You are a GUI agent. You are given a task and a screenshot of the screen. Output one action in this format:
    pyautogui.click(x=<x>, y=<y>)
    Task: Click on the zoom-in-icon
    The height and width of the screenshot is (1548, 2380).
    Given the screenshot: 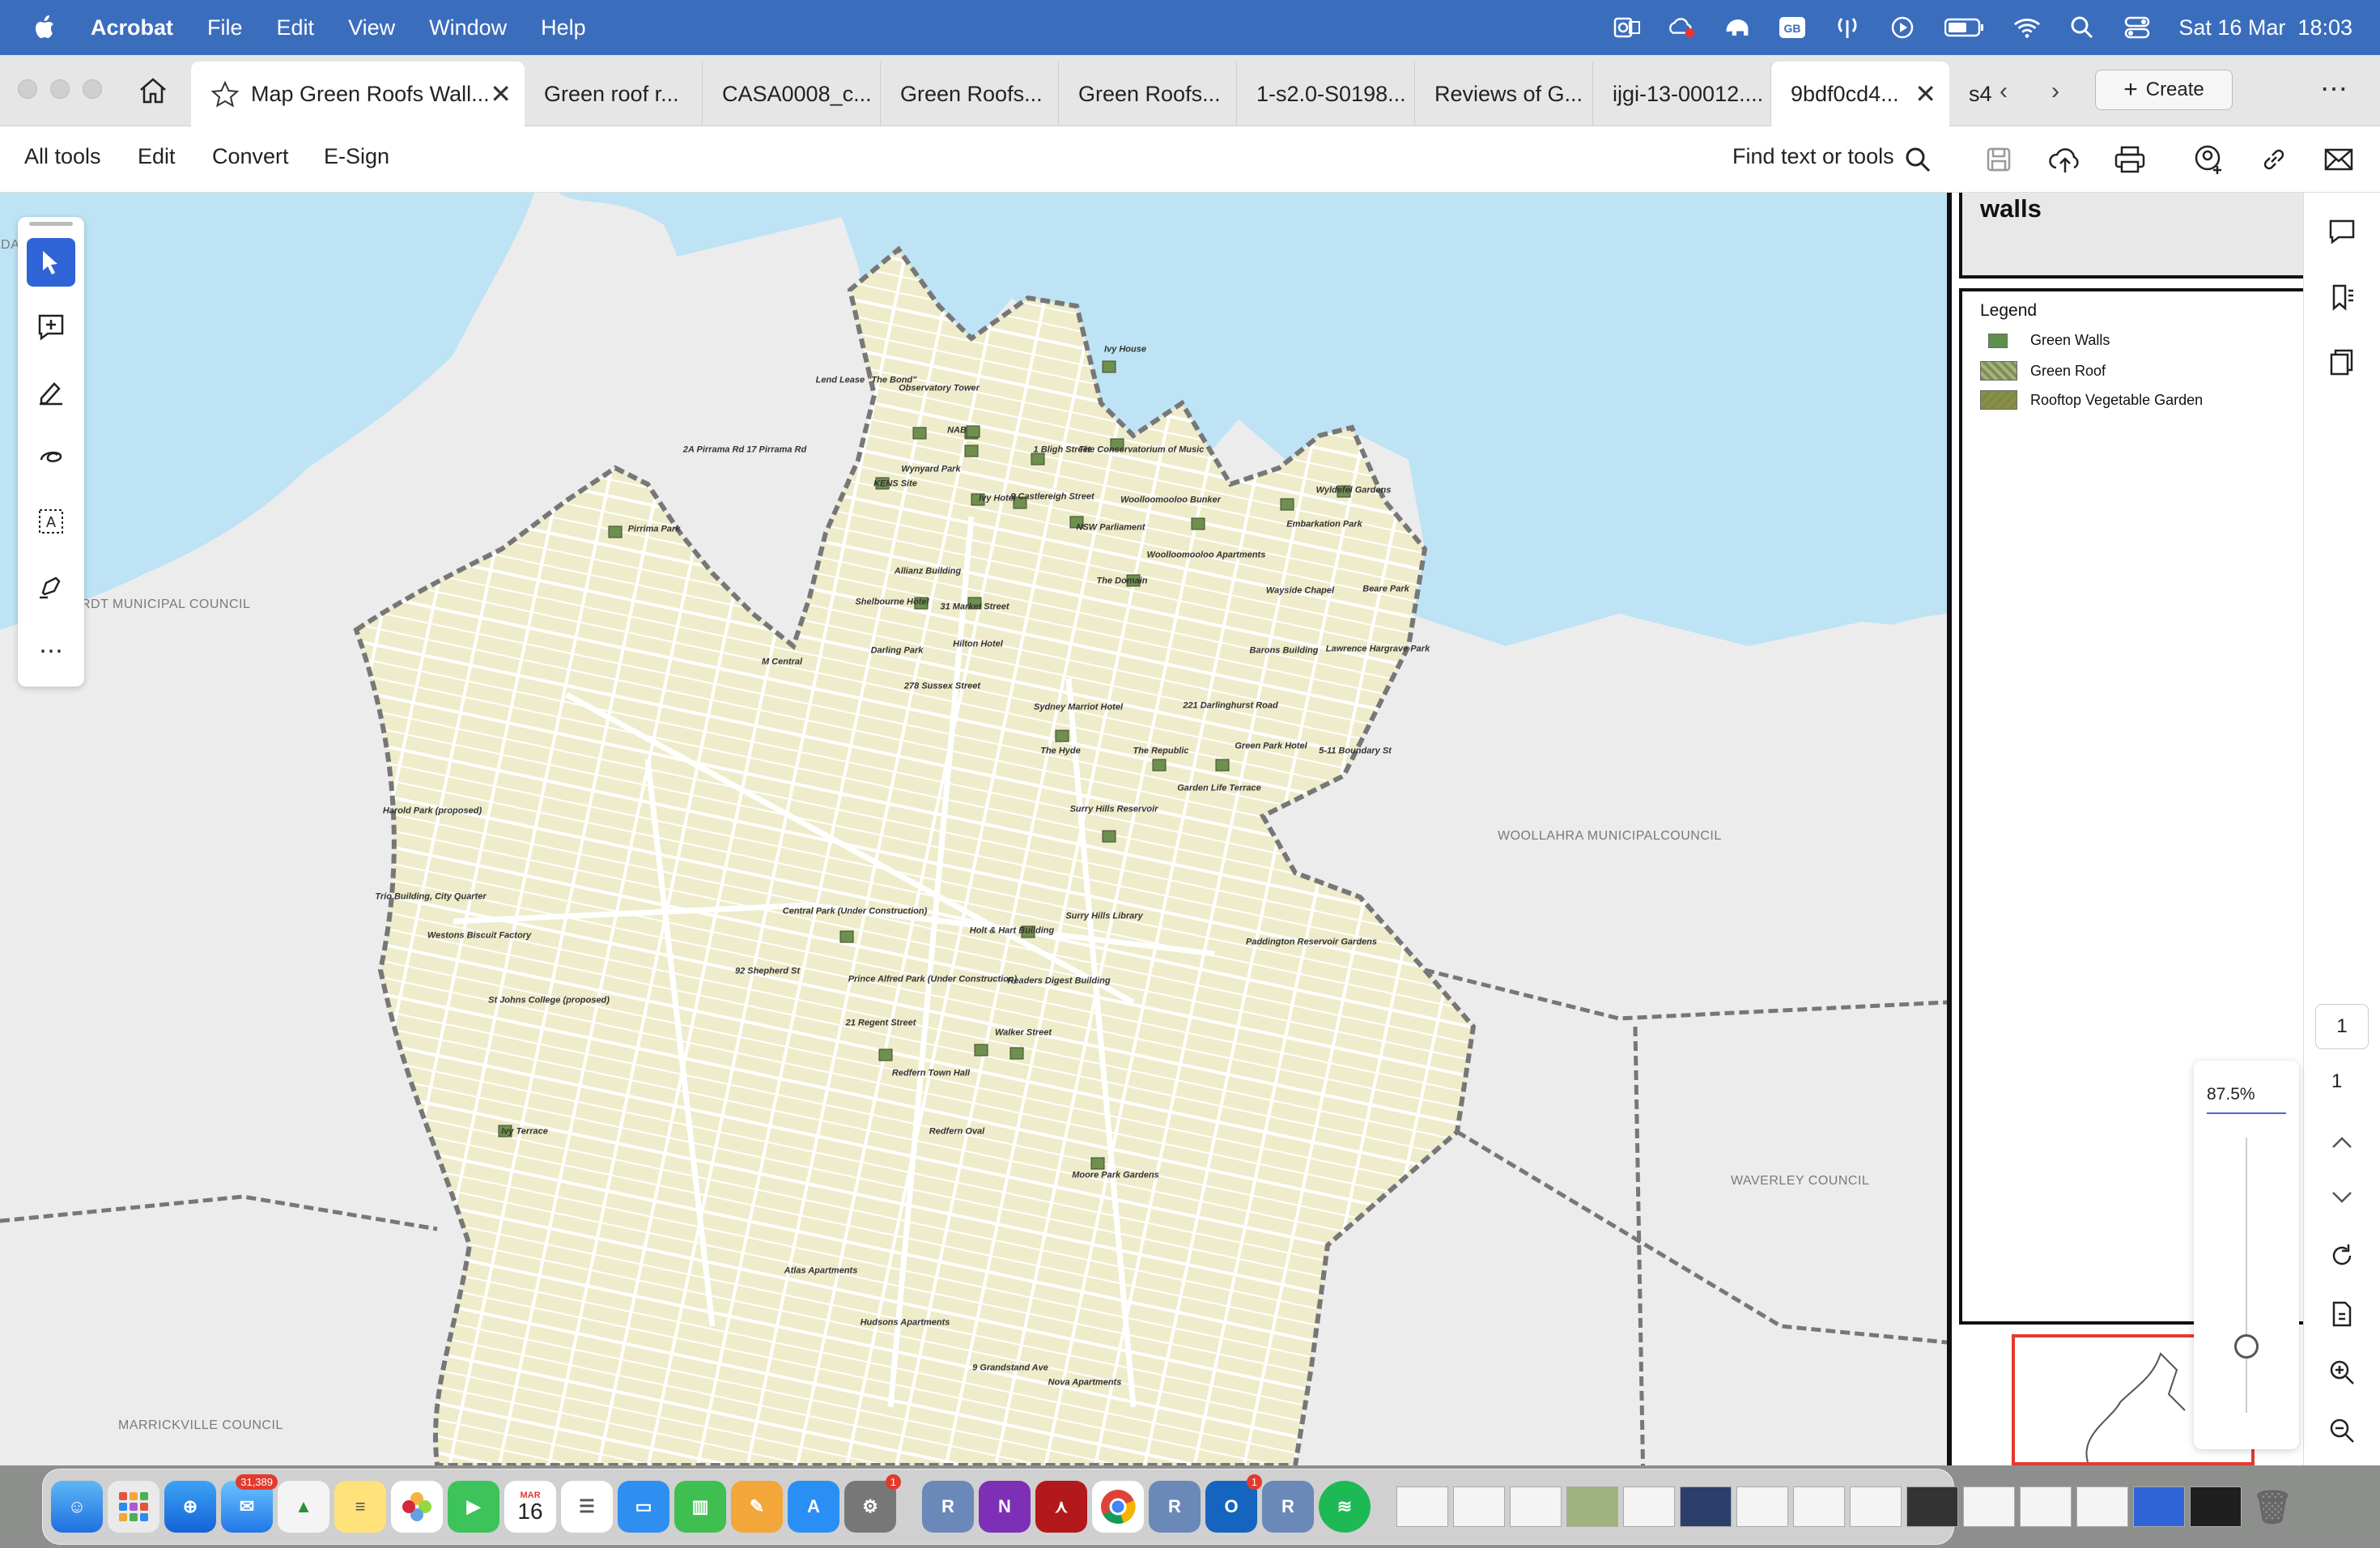 What is the action you would take?
    pyautogui.click(x=2342, y=1373)
    